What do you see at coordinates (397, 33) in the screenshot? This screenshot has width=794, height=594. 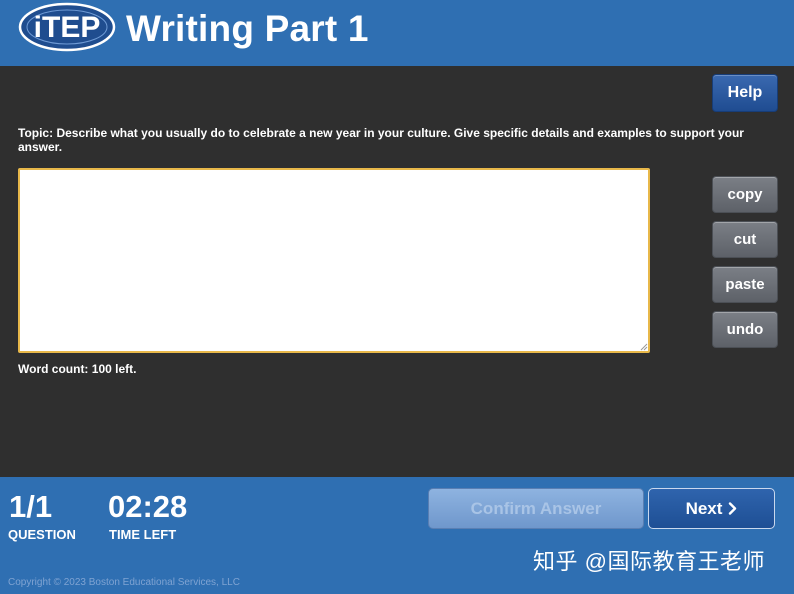 I see `header-bar: iTEP Writing Part 1` at bounding box center [397, 33].